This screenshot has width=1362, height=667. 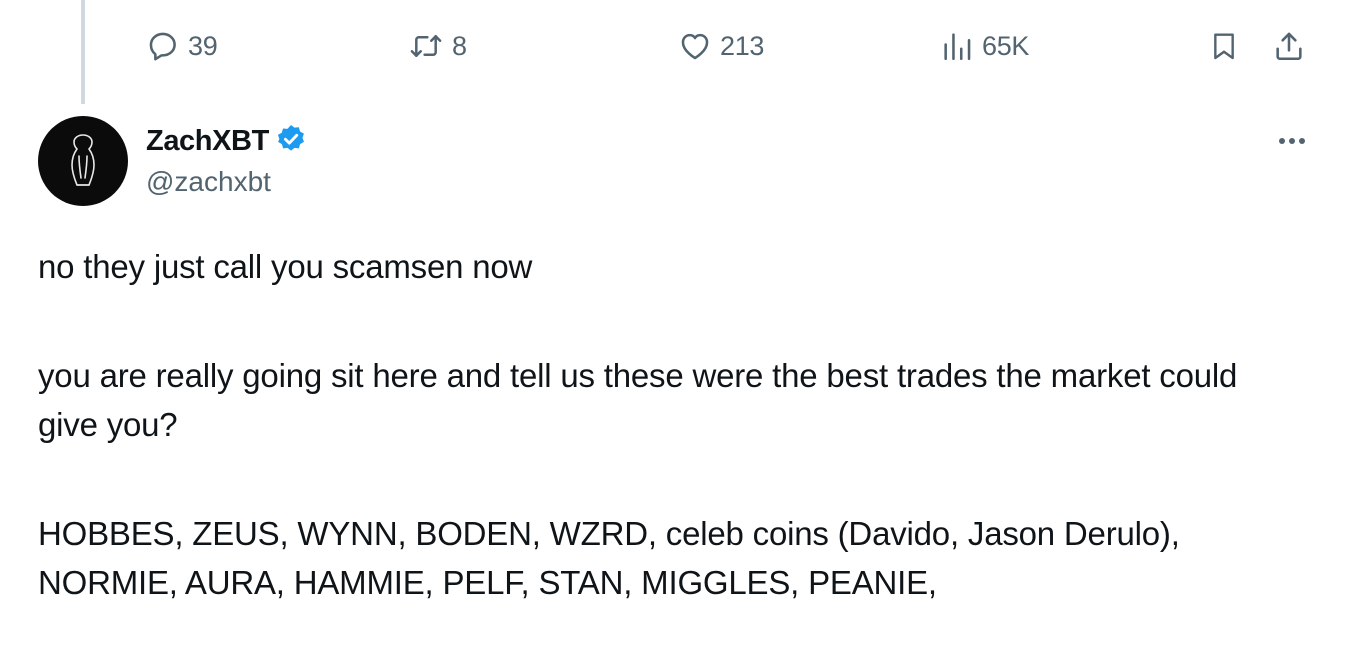 What do you see at coordinates (695, 46) in the screenshot?
I see `heart-icon` at bounding box center [695, 46].